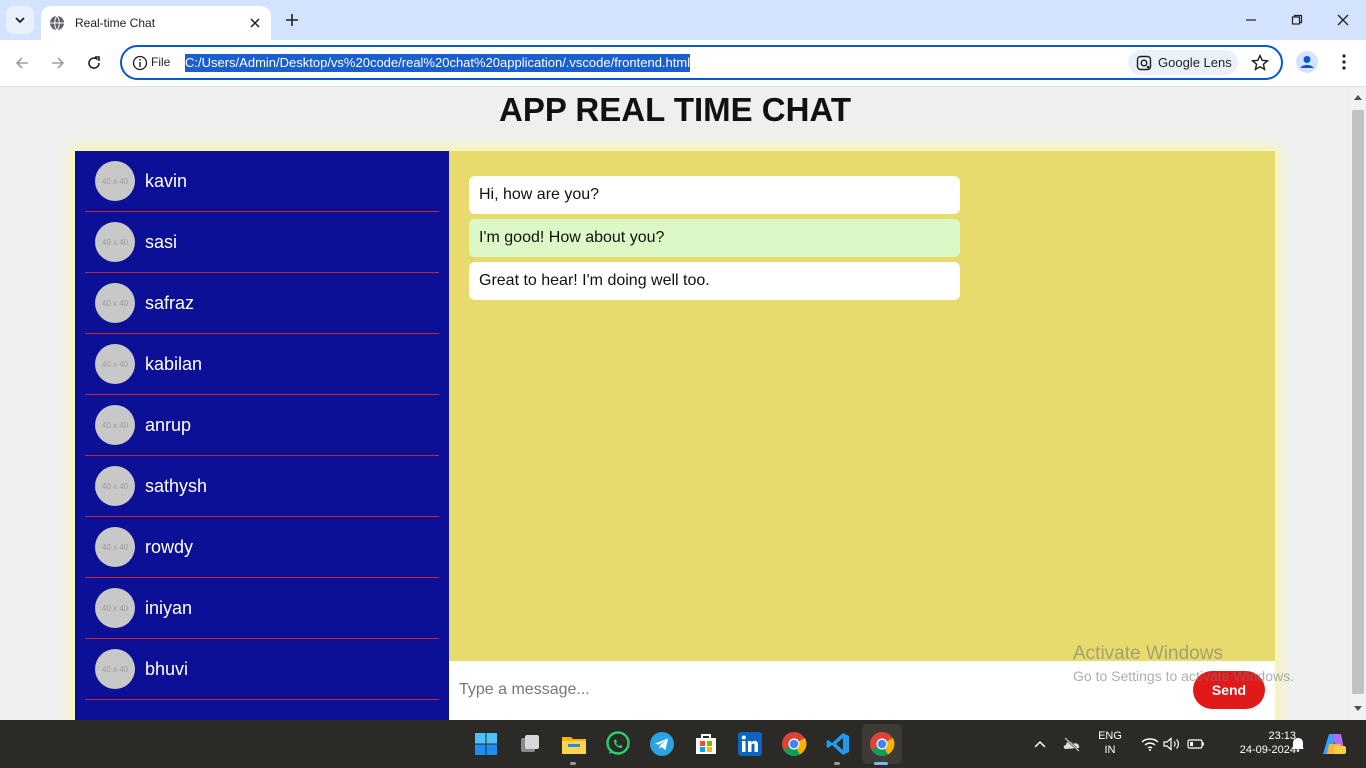 The width and height of the screenshot is (1366, 768). Describe the element at coordinates (262, 425) in the screenshot. I see `contact-item-anrup: 40 x 40 anrup` at that location.